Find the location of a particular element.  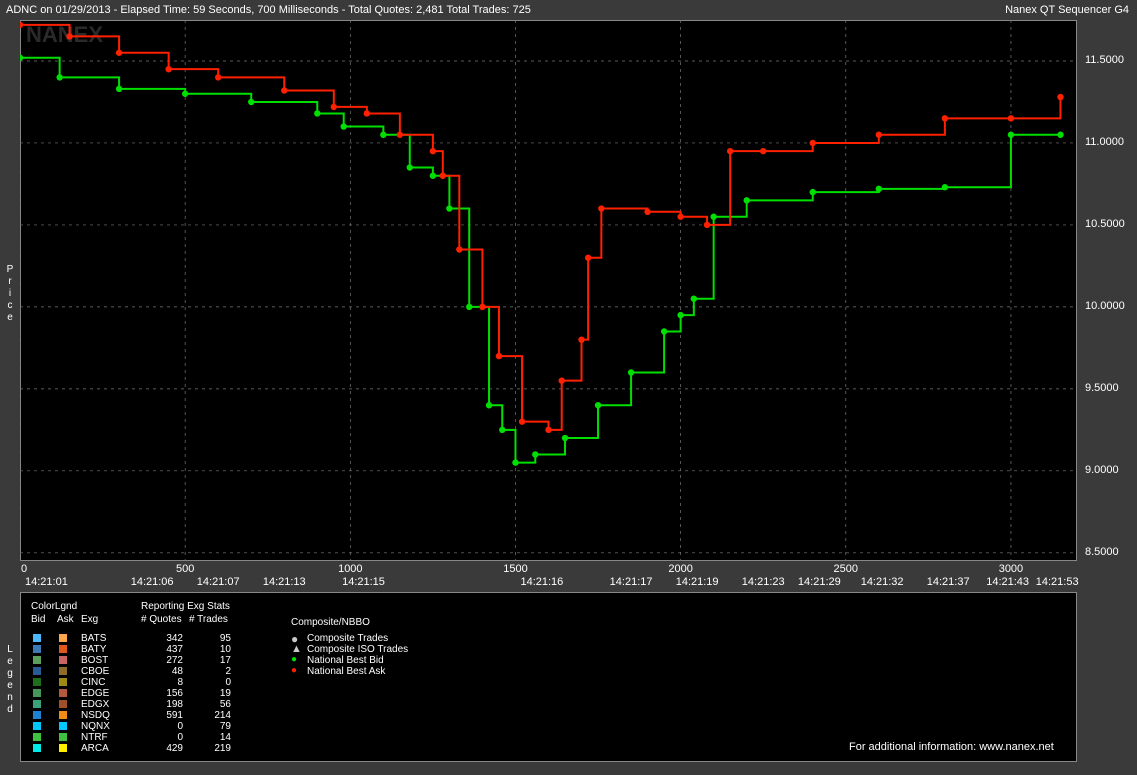

exchange-name: CBOE is located at coordinates (95, 671).